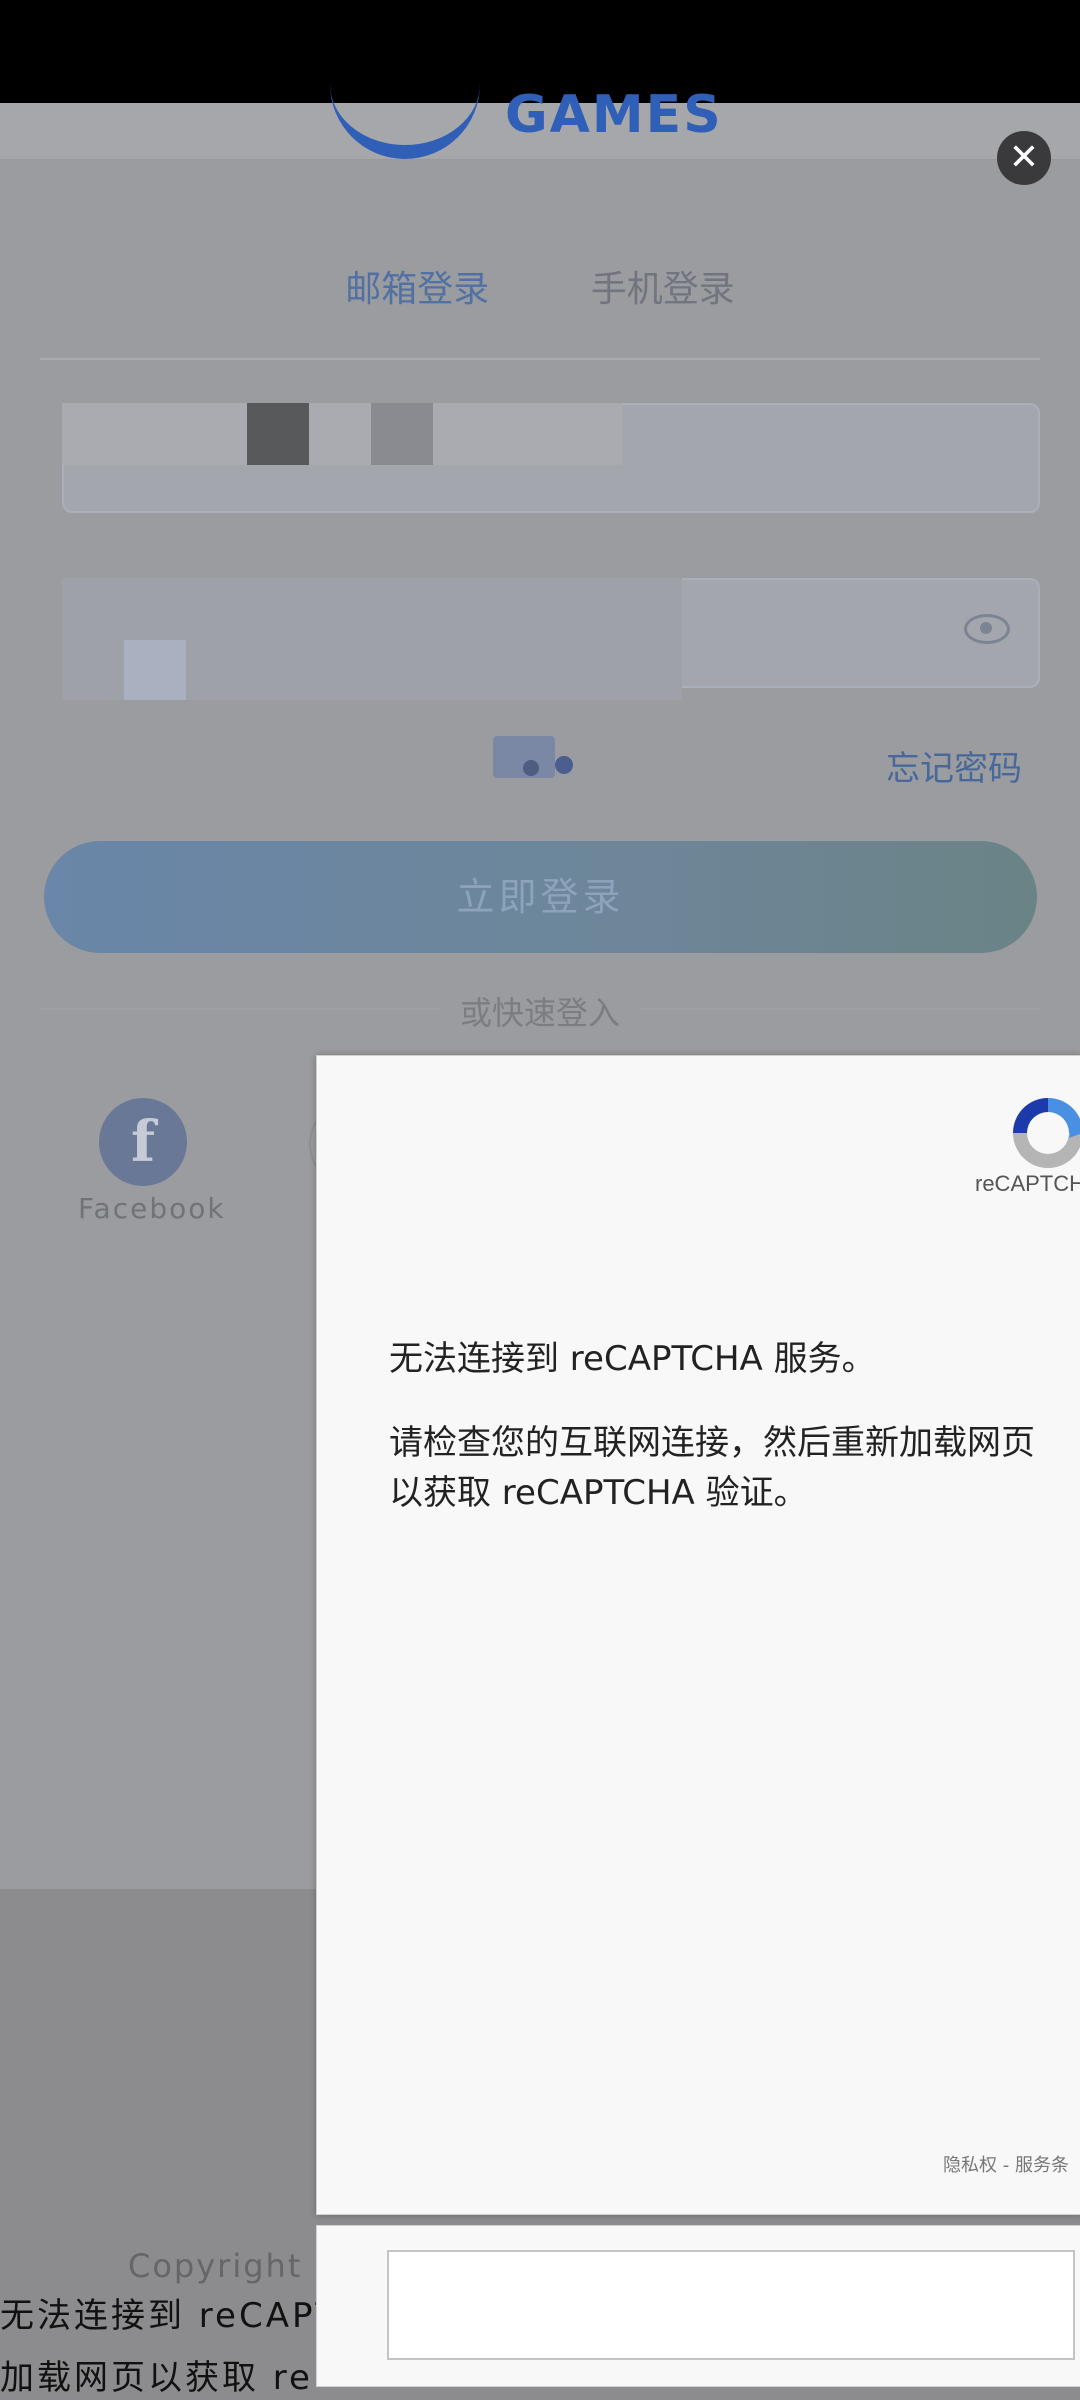 The width and height of the screenshot is (1080, 2400). What do you see at coordinates (712, 1468) in the screenshot?
I see `recaptcha-error-body: 请检查您的互联网连接，然后重新加载网页以获取 reCAPTCHA 验证。` at bounding box center [712, 1468].